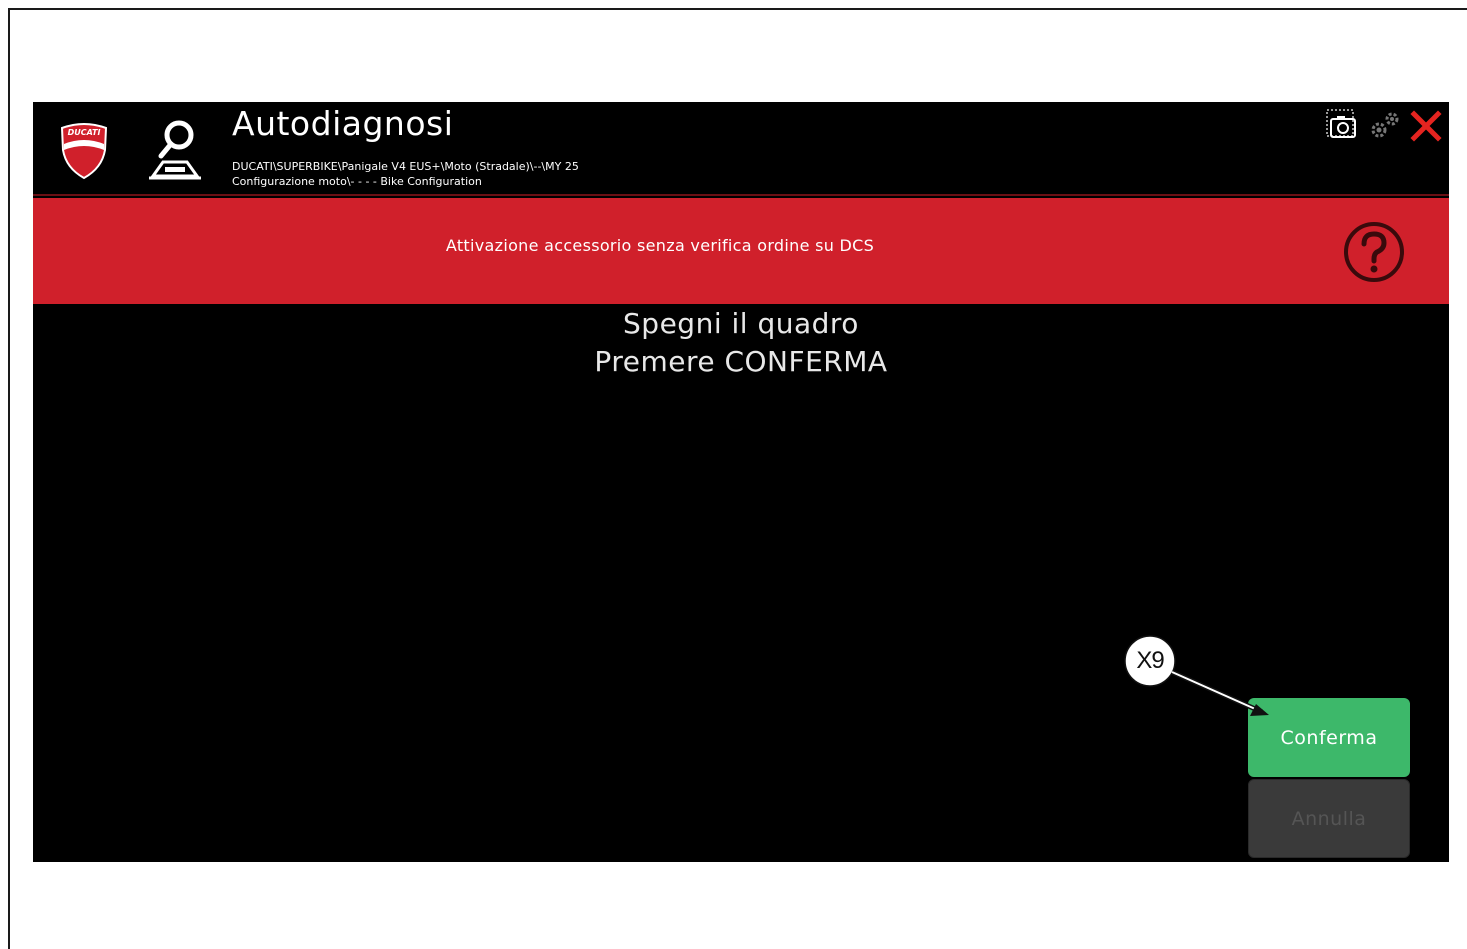 The height and width of the screenshot is (949, 1467). What do you see at coordinates (1150, 660) in the screenshot?
I see `callout-label: X9` at bounding box center [1150, 660].